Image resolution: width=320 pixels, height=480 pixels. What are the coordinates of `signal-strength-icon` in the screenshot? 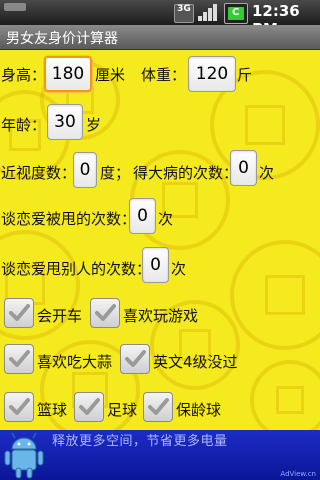 It's located at (208, 12).